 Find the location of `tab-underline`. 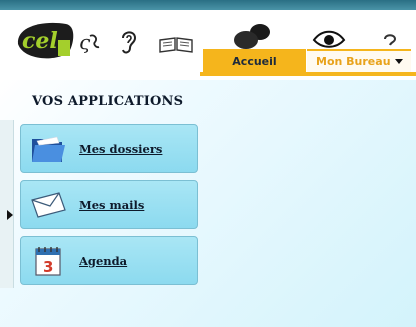

tab-underline is located at coordinates (308, 74).